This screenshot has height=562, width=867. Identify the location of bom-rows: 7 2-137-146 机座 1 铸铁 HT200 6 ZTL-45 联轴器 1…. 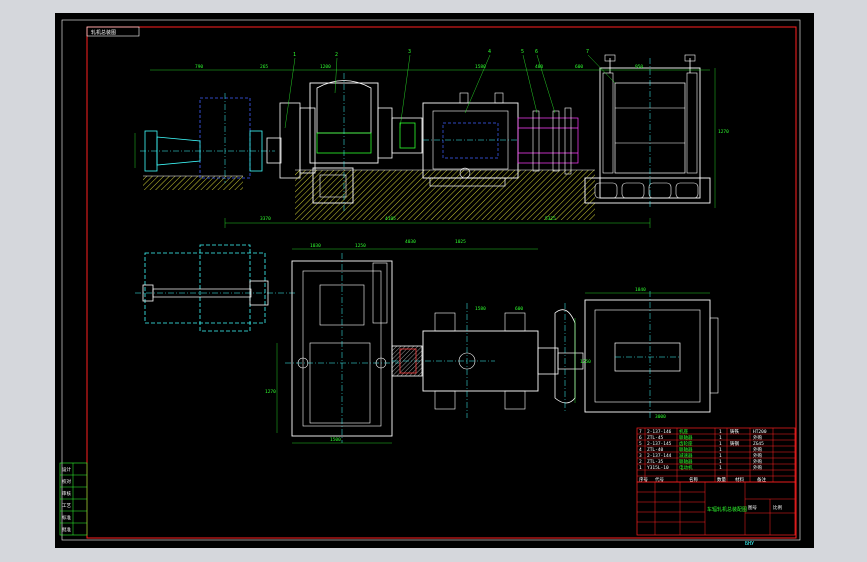
(703, 455).